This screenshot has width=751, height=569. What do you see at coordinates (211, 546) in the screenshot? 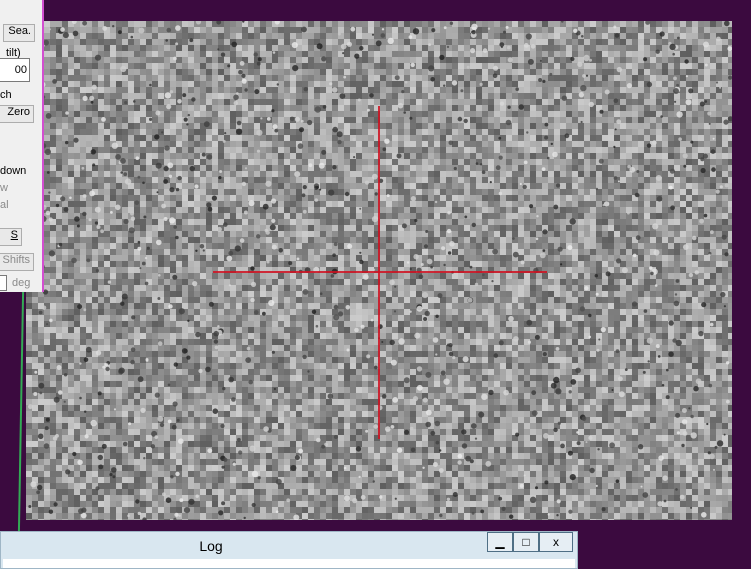
I see `log-title: Log` at bounding box center [211, 546].